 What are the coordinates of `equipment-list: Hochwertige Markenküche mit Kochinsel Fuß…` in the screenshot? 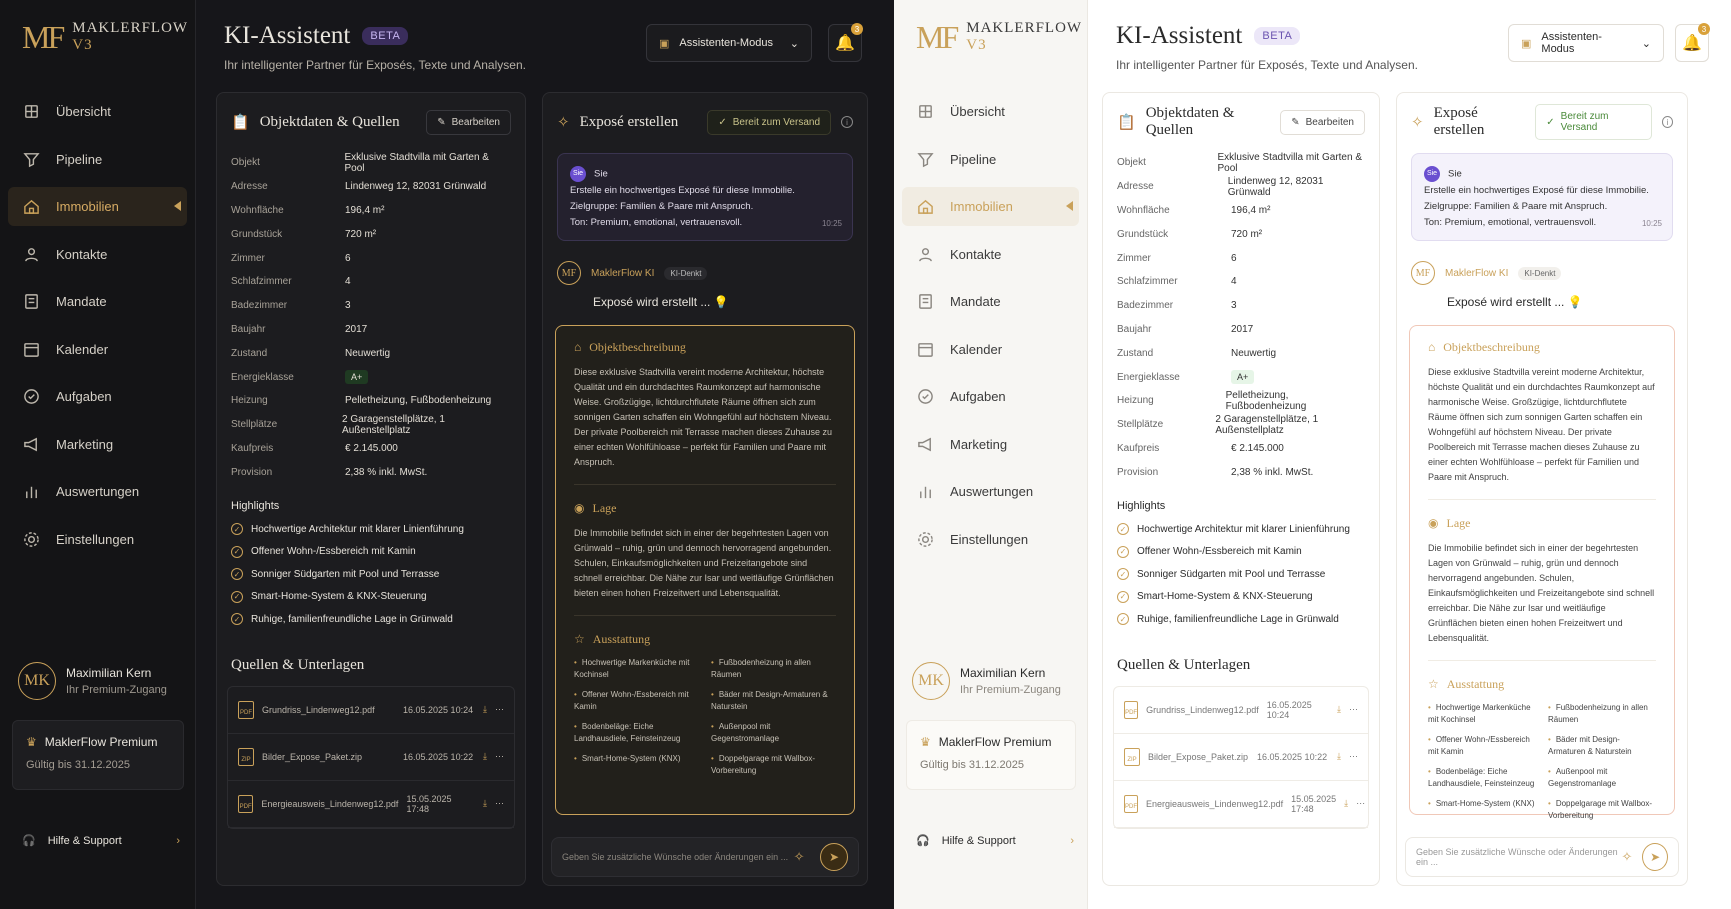 It's located at (705, 717).